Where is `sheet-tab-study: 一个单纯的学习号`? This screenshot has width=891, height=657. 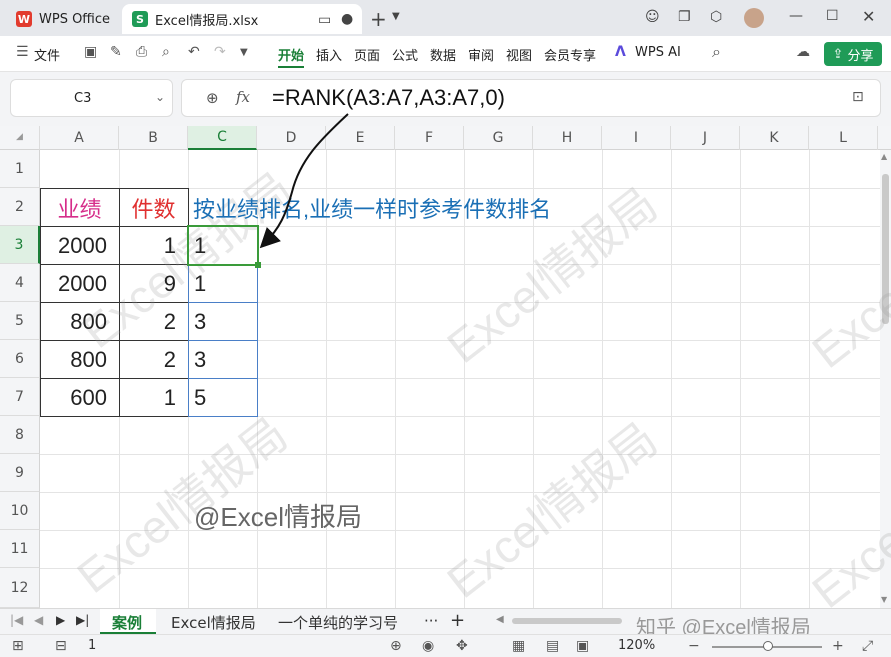 sheet-tab-study: 一个单纯的学习号 is located at coordinates (338, 622).